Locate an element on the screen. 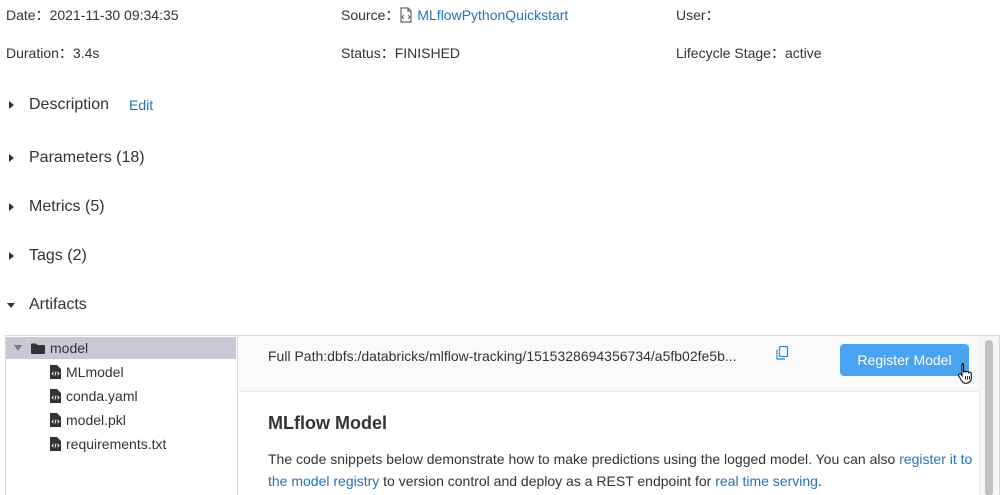 The image size is (1000, 495). section-title: Tags (2) is located at coordinates (58, 255).